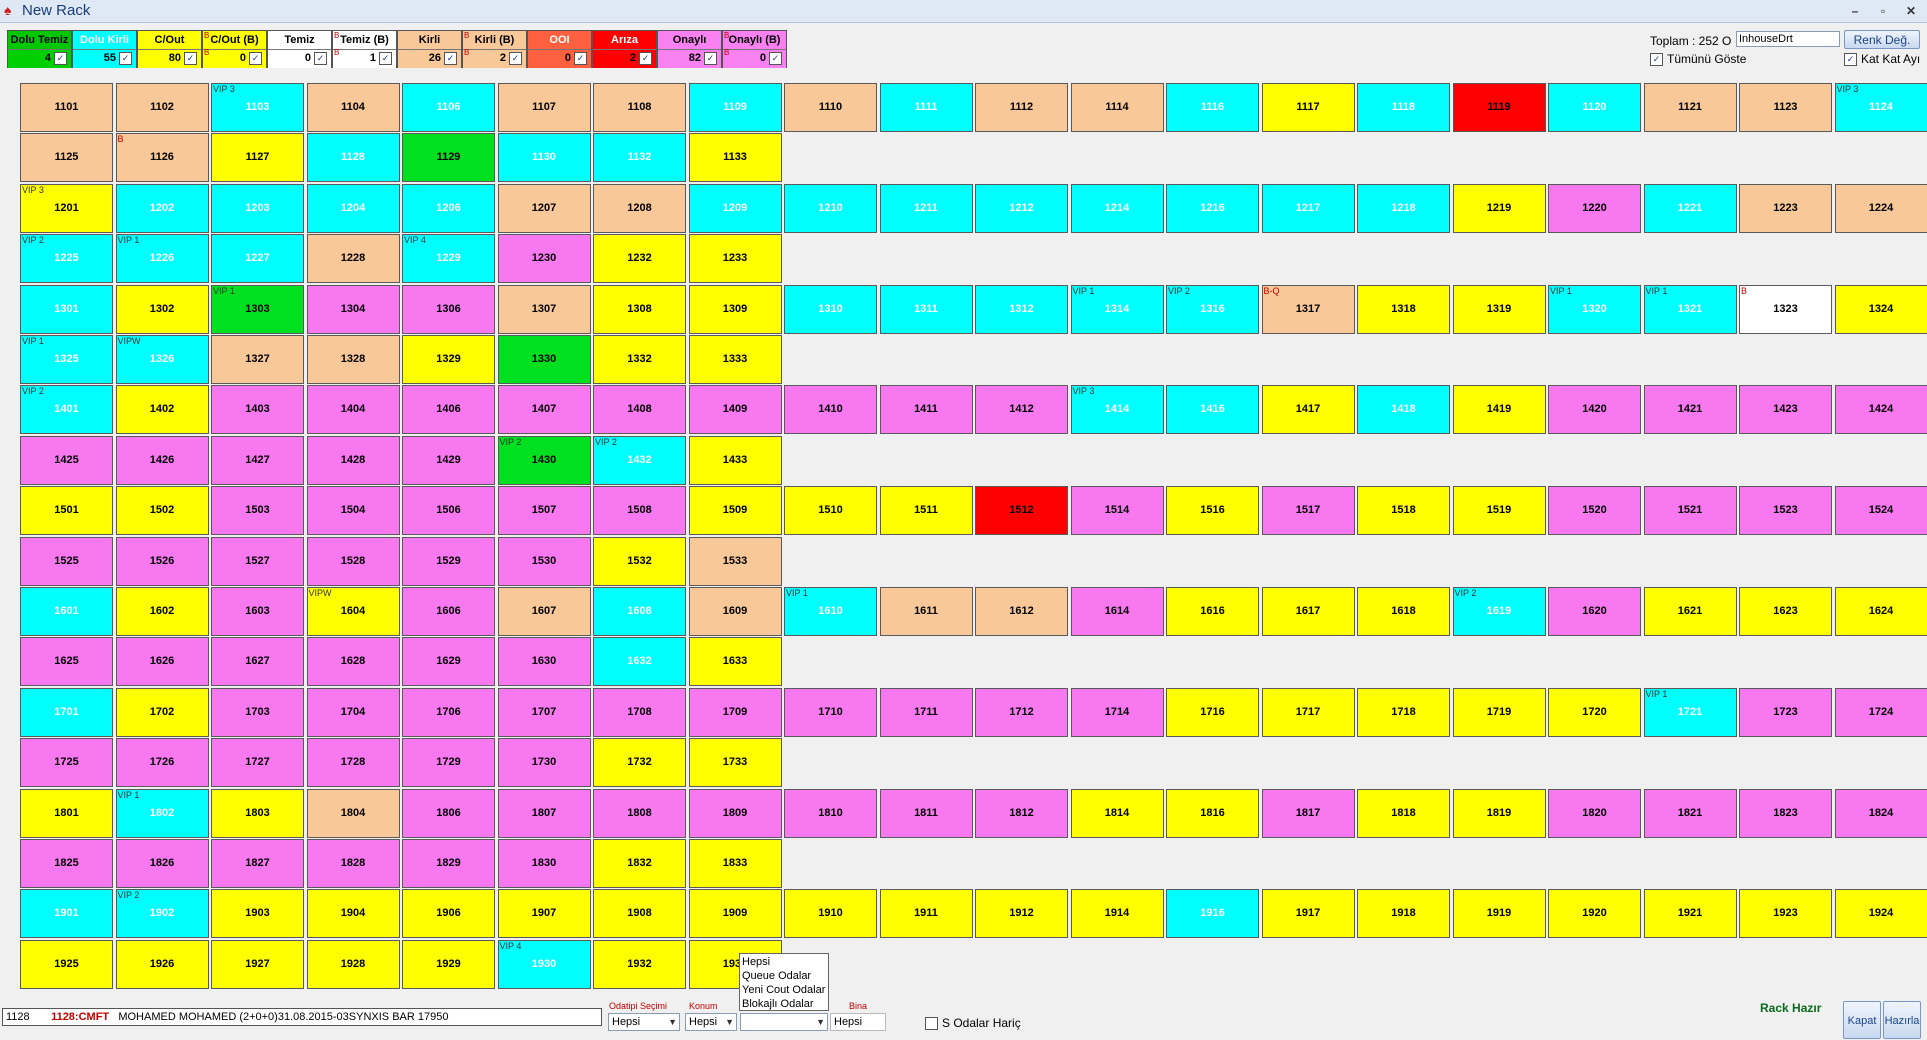 This screenshot has height=1040, width=1927. Describe the element at coordinates (66, 813) in the screenshot. I see `room-cell: 1801` at that location.